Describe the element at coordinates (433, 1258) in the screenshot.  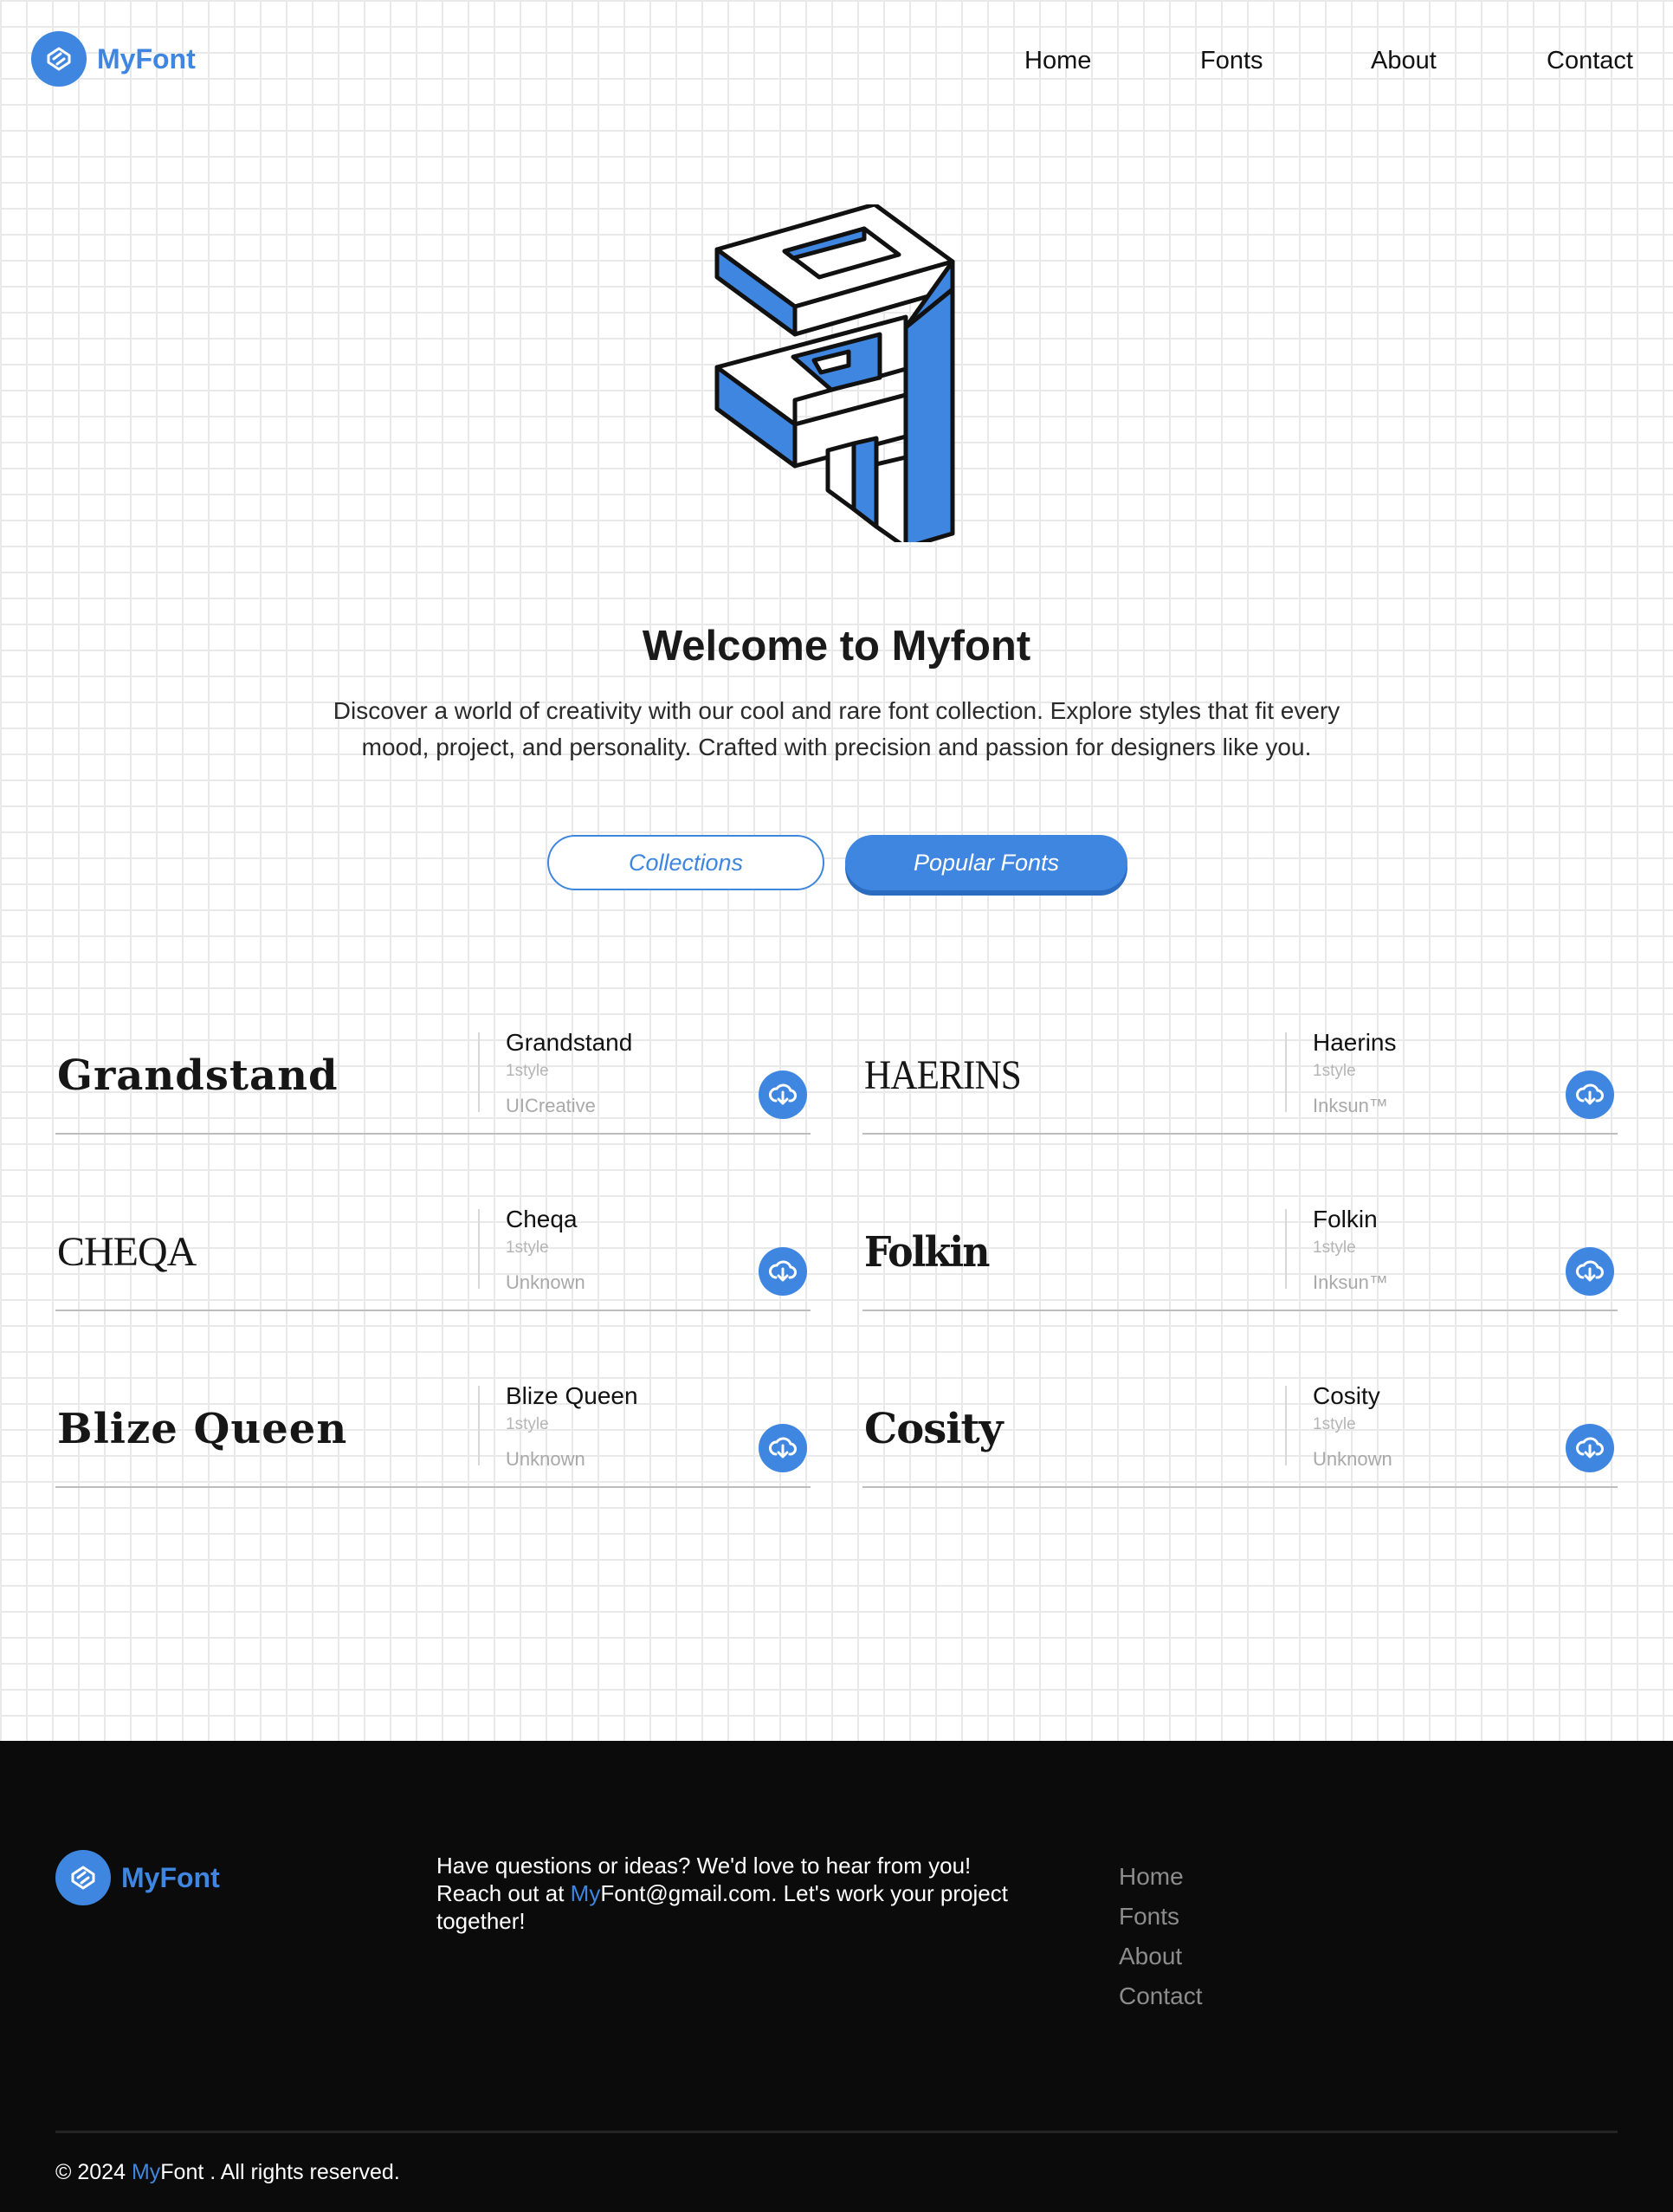
I see `font-card-cheqa: CHEQA Cheqa 1style Unknown` at that location.